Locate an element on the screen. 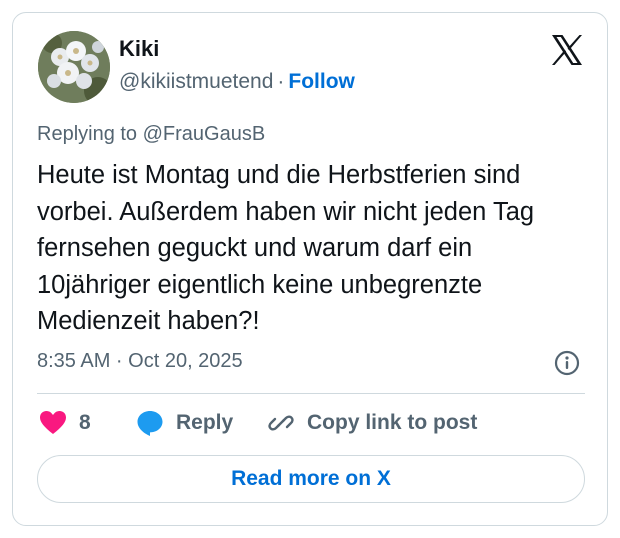 This screenshot has width=620, height=538. author-name: Kiki is located at coordinates (139, 49).